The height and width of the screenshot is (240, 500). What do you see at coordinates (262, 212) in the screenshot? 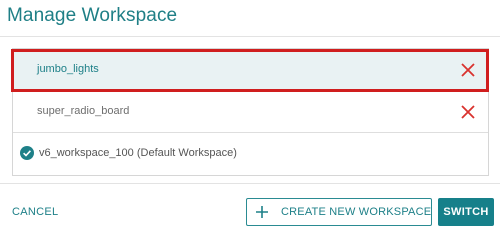
I see `plus-icon` at bounding box center [262, 212].